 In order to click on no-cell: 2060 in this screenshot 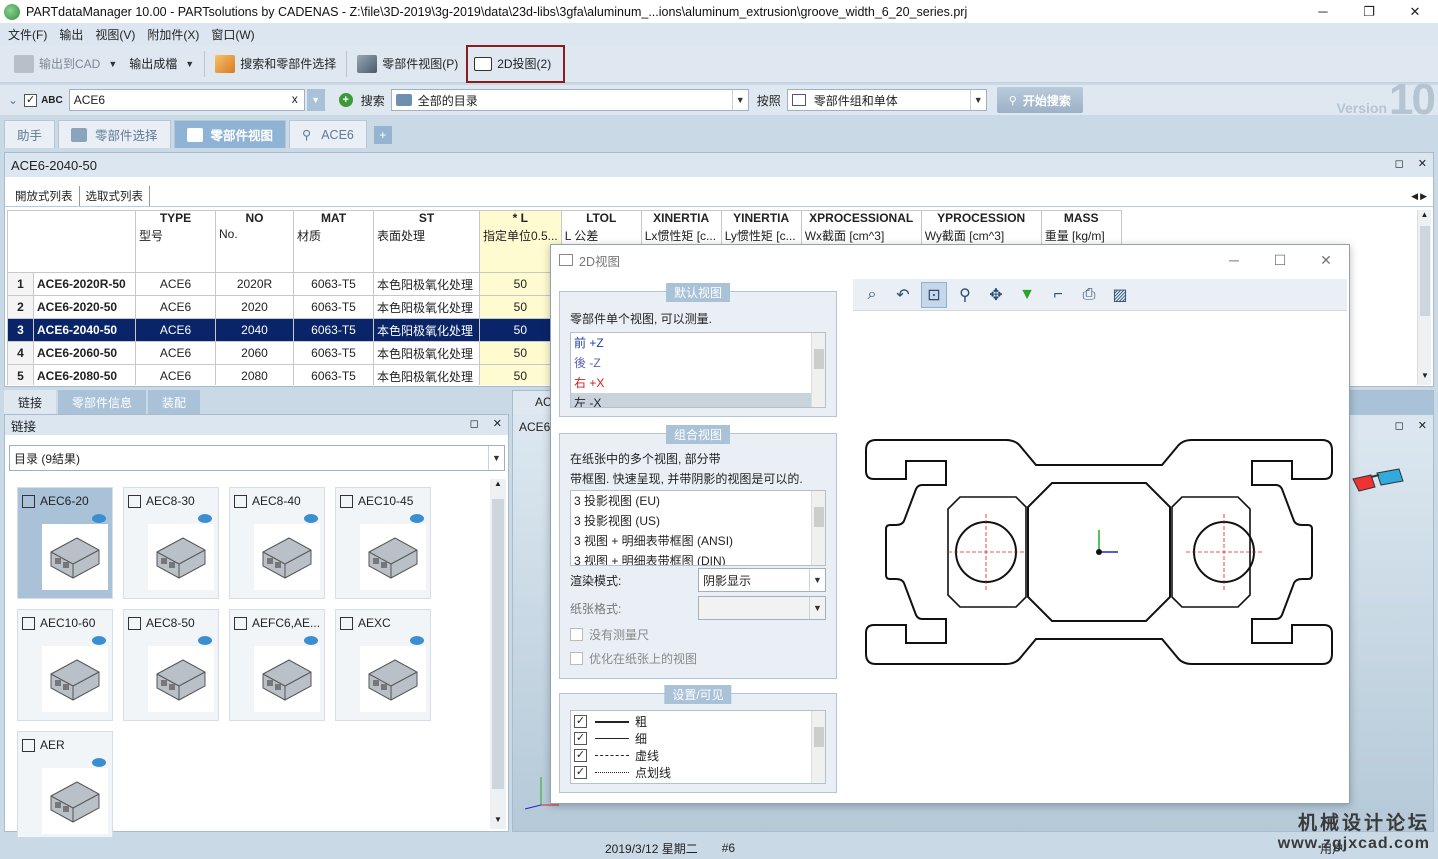, I will do `click(254, 353)`.